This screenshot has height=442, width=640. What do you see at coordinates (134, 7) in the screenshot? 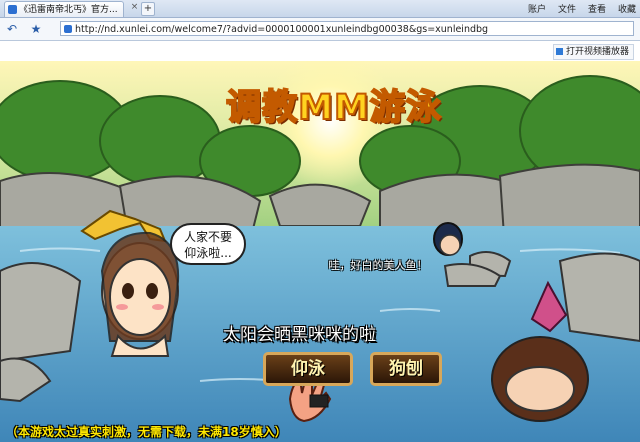
I see `tab-close-icon: ×` at bounding box center [134, 7].